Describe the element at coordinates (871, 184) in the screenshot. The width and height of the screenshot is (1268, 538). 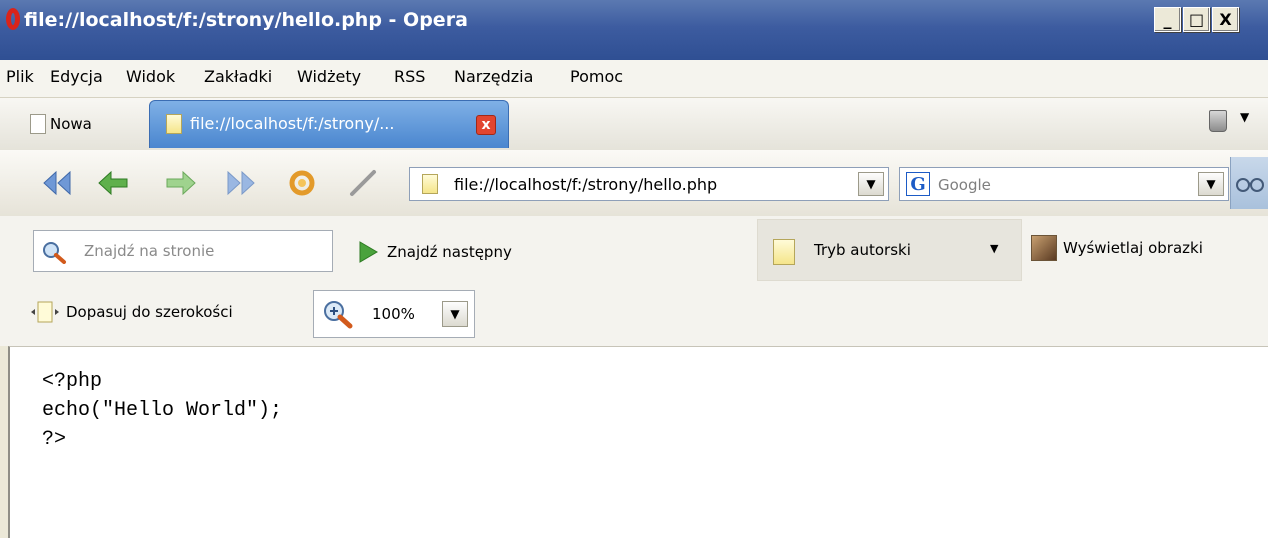
I see `address-dropdown-button: ▼` at that location.